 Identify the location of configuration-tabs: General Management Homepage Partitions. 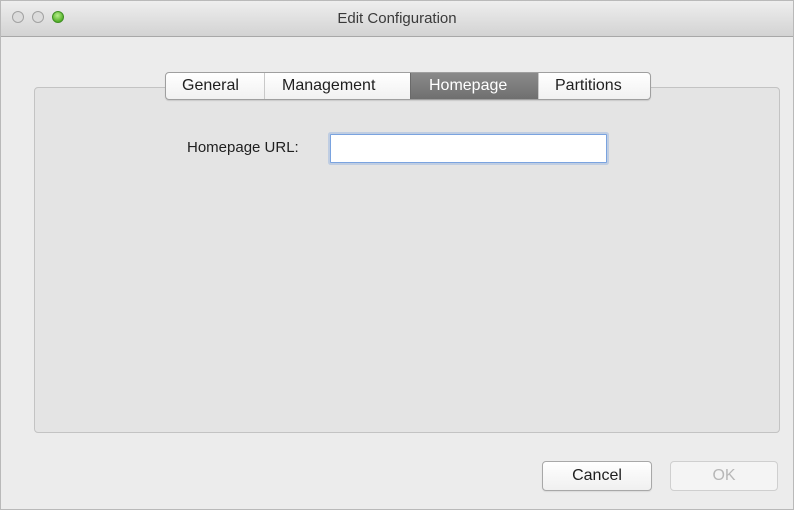
(408, 86).